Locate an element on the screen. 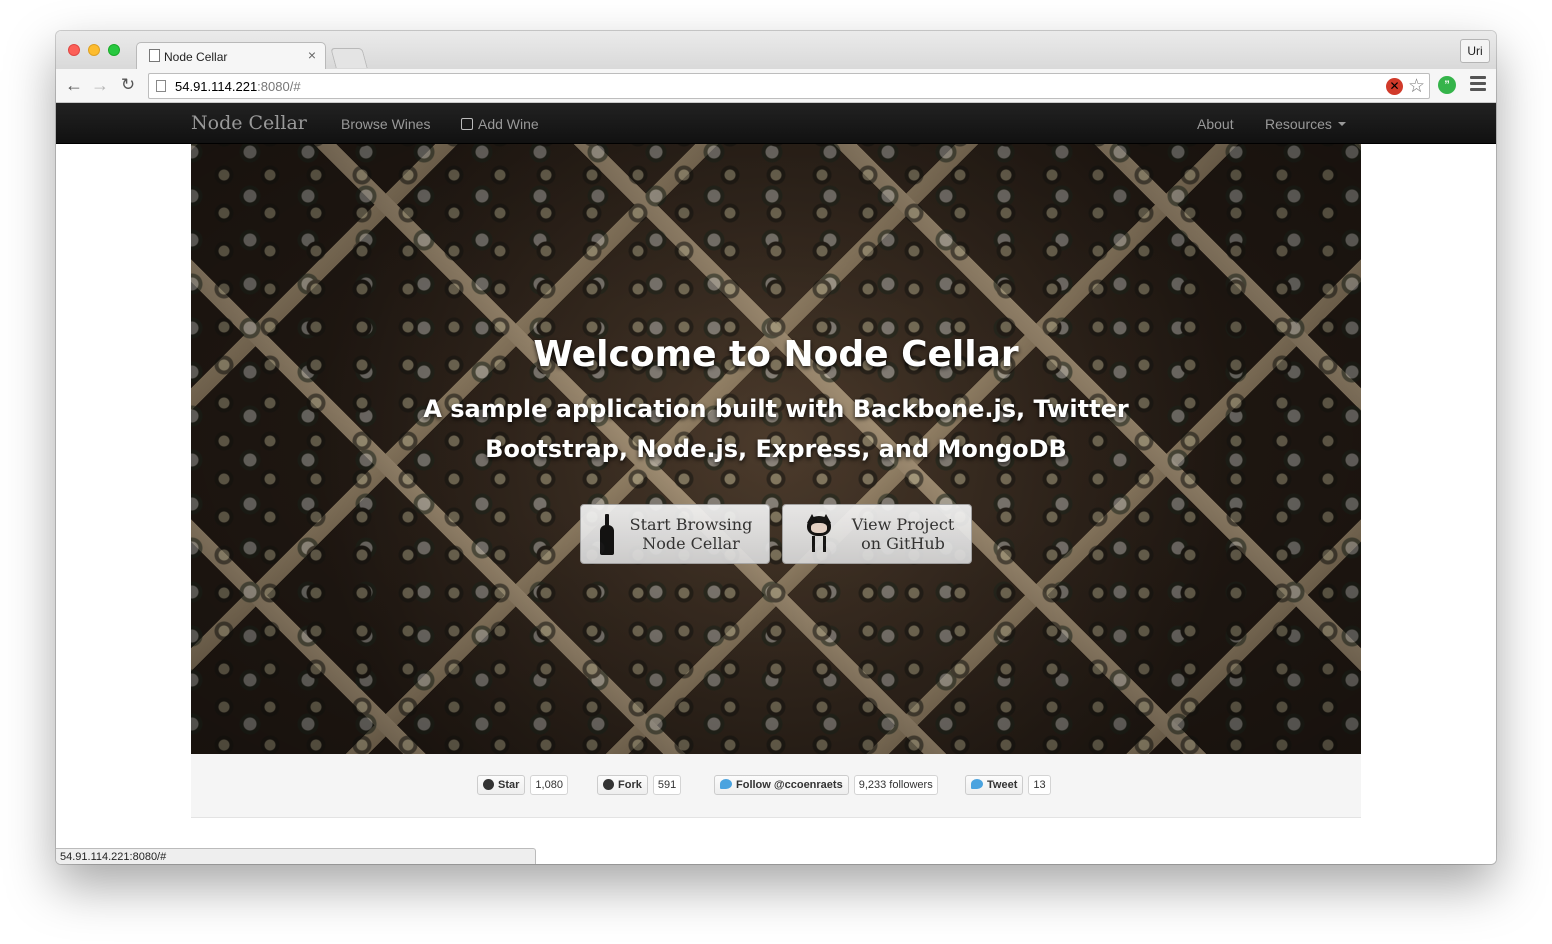  github-star-button: Star is located at coordinates (501, 785).